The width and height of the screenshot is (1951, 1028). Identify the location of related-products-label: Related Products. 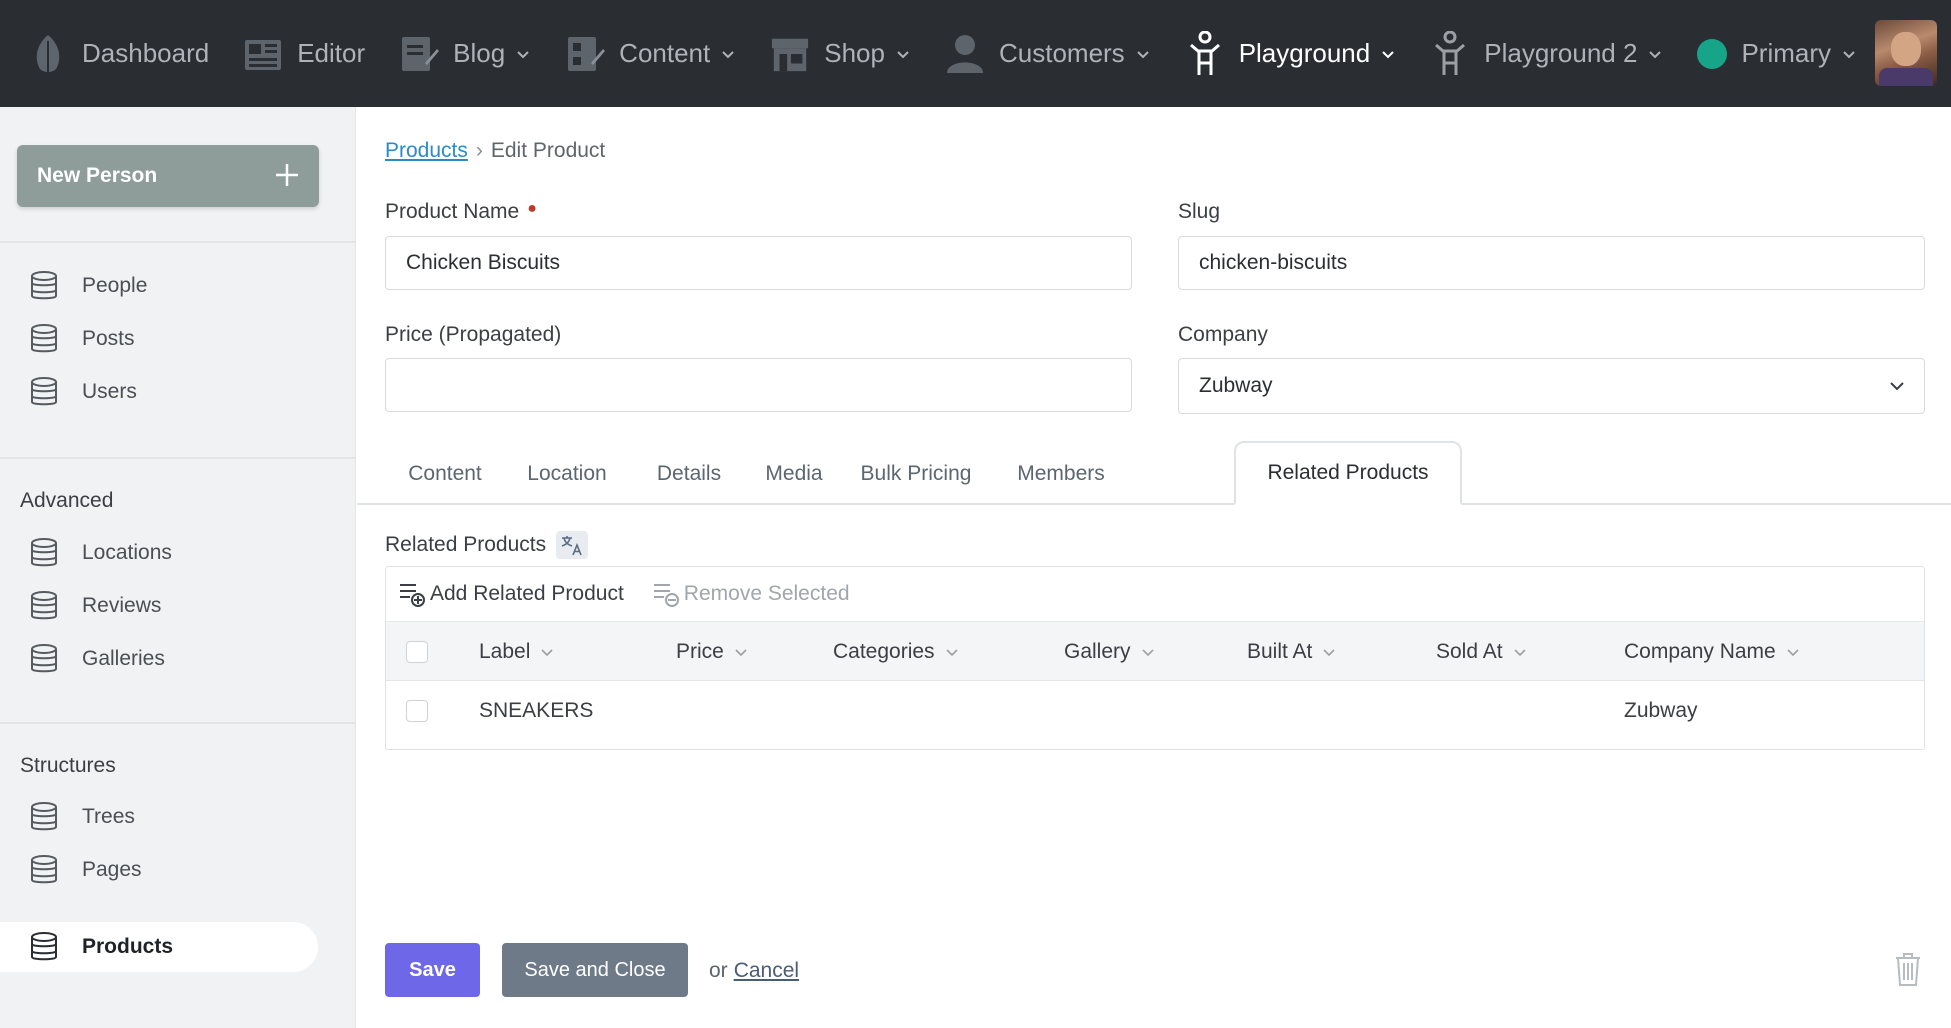
(487, 545).